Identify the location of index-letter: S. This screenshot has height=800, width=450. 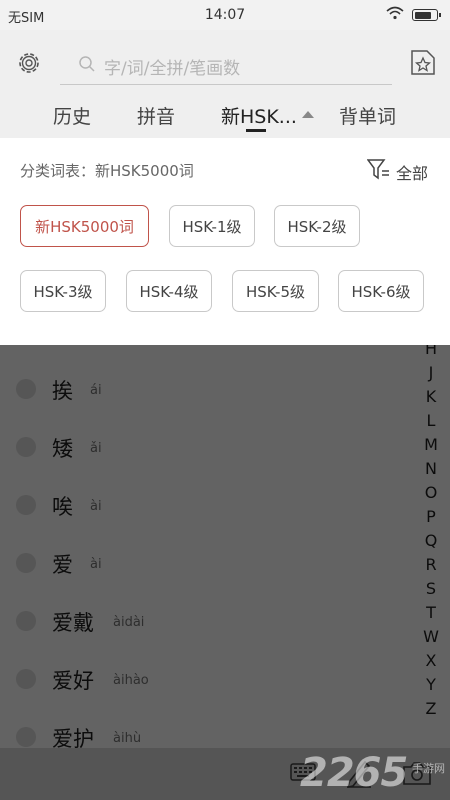
(431, 588).